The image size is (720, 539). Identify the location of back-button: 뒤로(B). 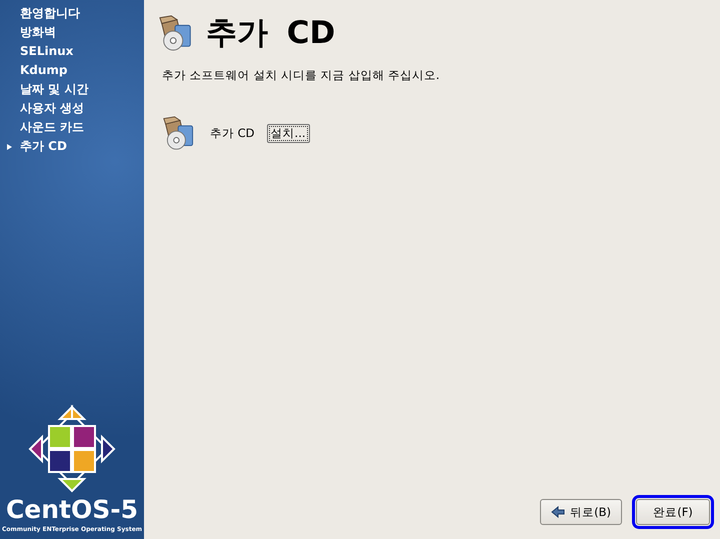
(581, 512).